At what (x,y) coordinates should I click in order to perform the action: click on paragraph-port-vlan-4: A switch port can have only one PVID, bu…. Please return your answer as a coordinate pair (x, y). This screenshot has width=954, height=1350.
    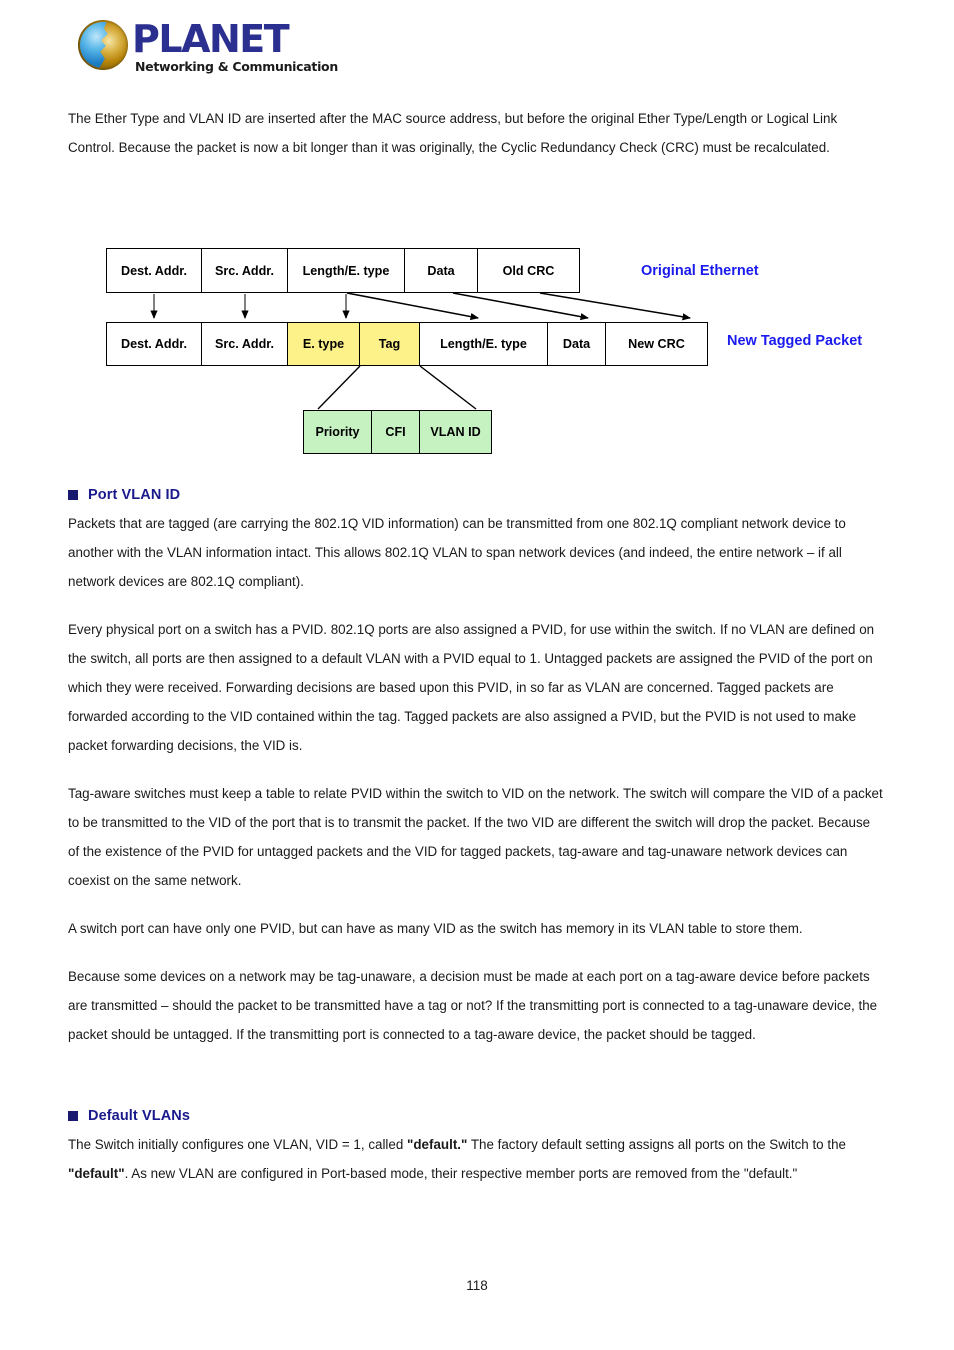
    Looking at the image, I should click on (435, 928).